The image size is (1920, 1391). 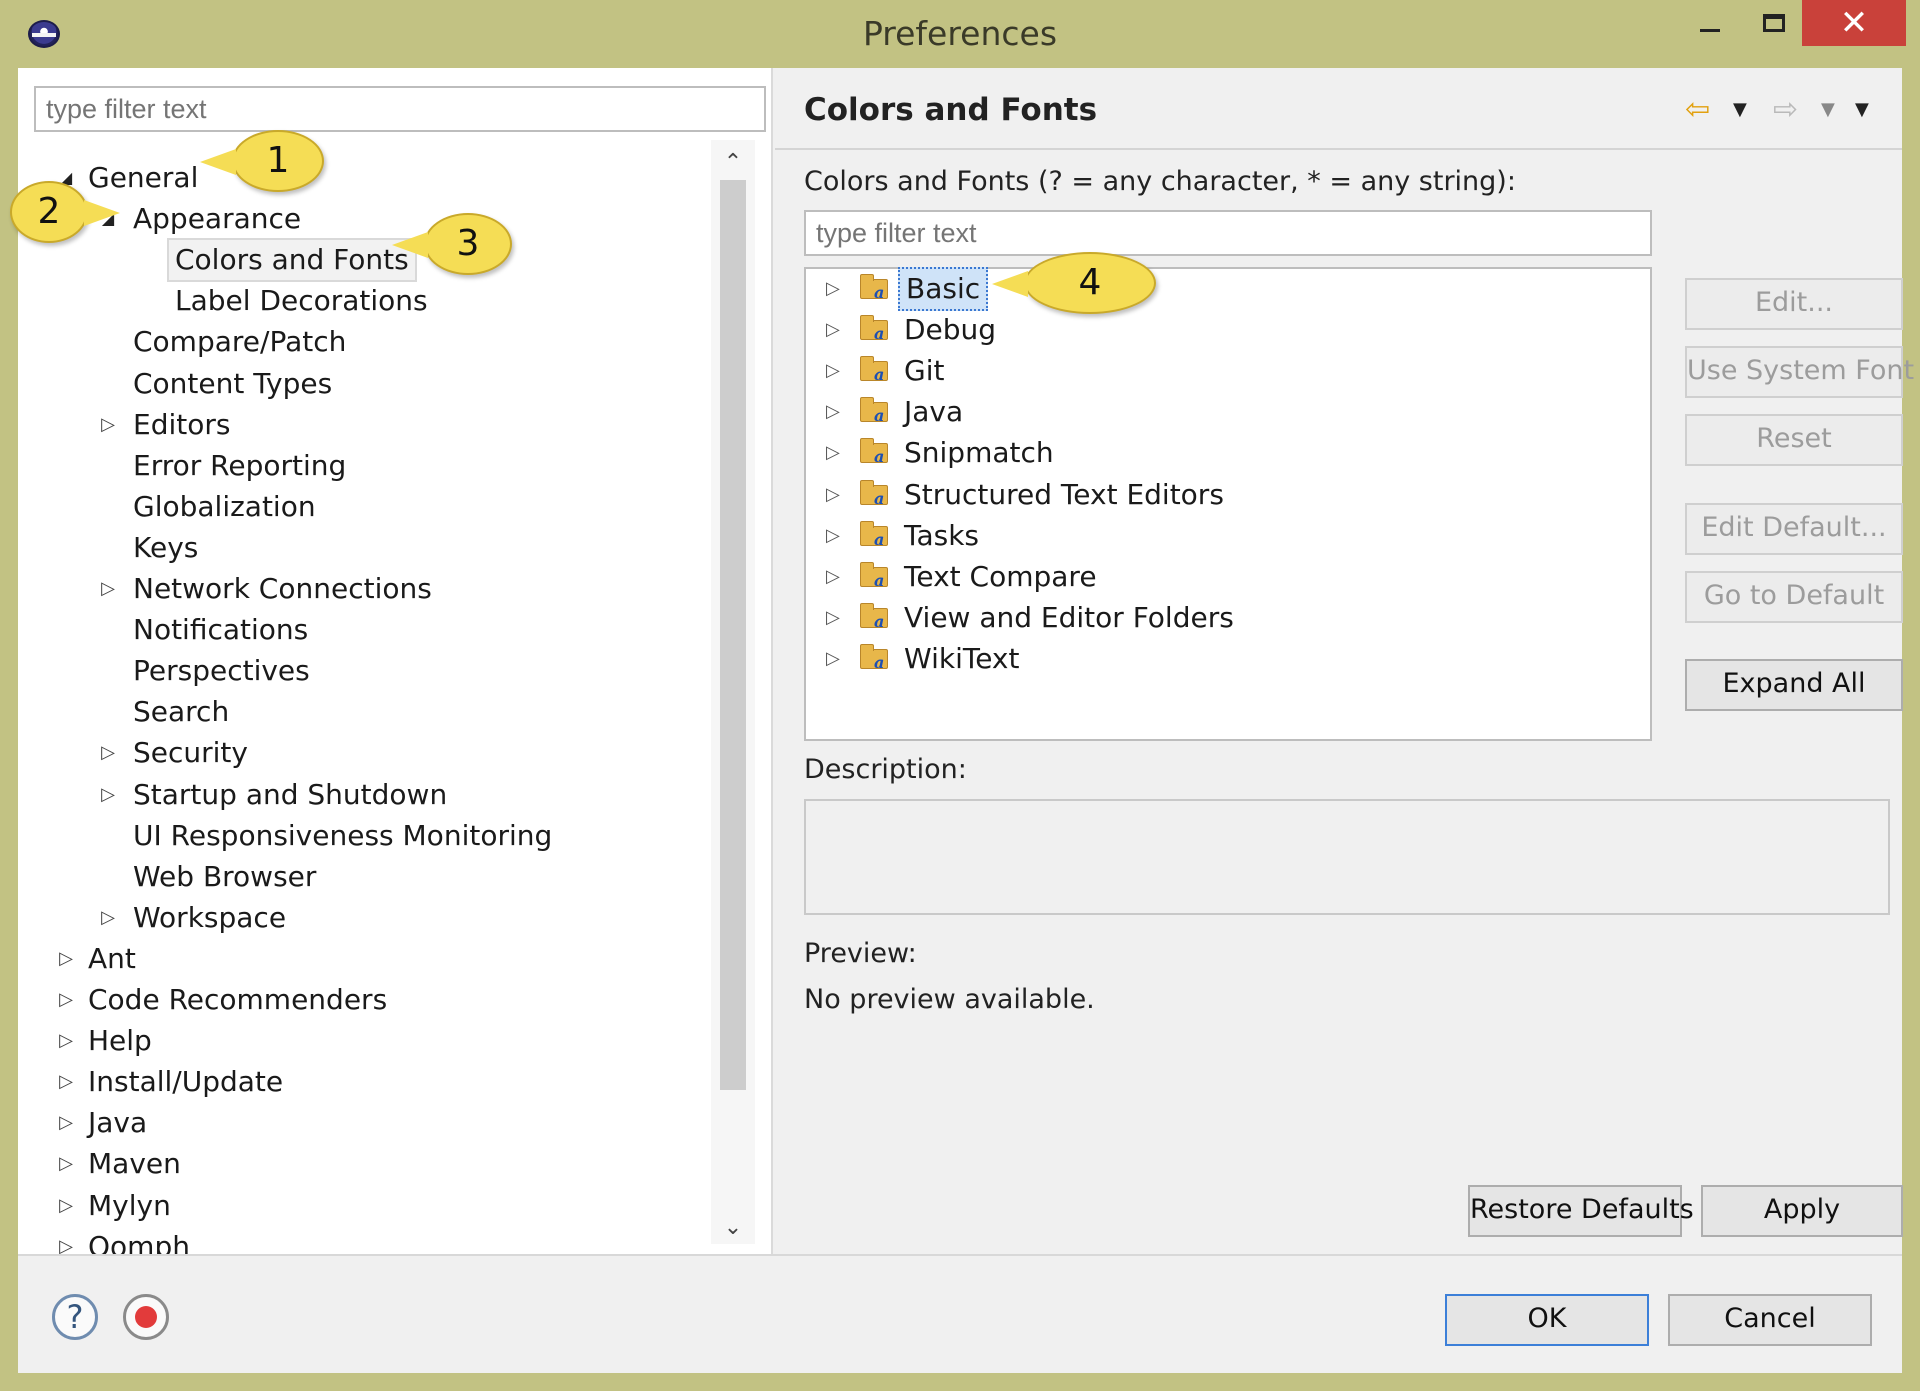 What do you see at coordinates (1794, 440) in the screenshot?
I see `reset-button: Reset` at bounding box center [1794, 440].